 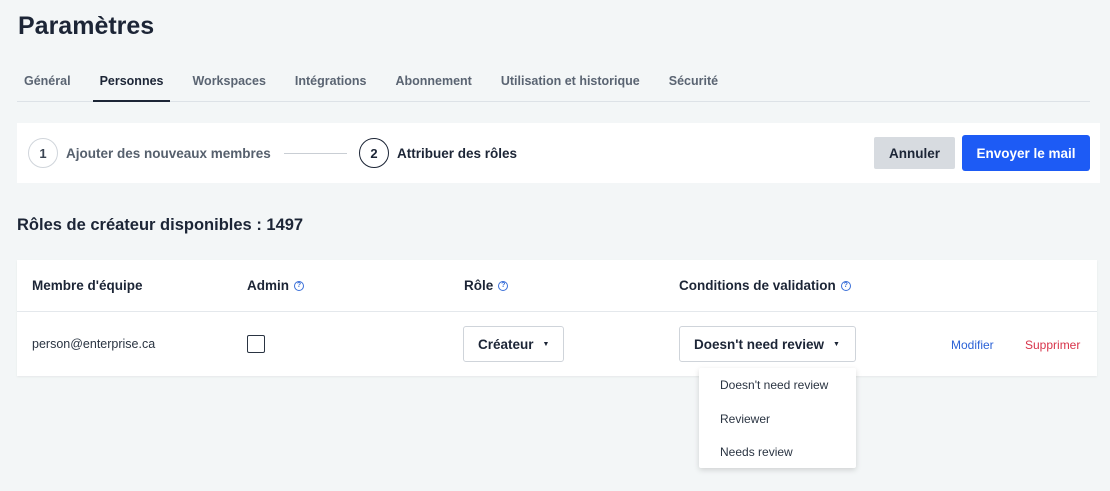 What do you see at coordinates (268, 285) in the screenshot?
I see `column-header-label: Admin` at bounding box center [268, 285].